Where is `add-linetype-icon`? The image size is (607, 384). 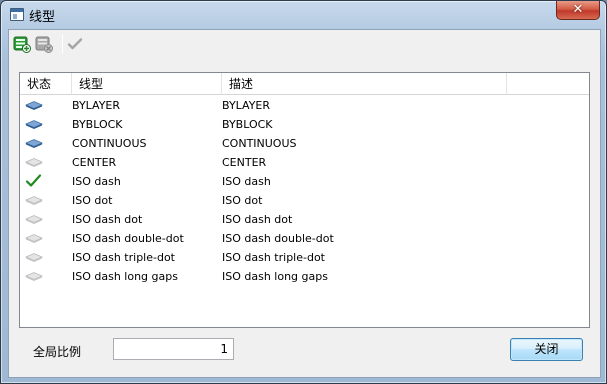 add-linetype-icon is located at coordinates (22, 44).